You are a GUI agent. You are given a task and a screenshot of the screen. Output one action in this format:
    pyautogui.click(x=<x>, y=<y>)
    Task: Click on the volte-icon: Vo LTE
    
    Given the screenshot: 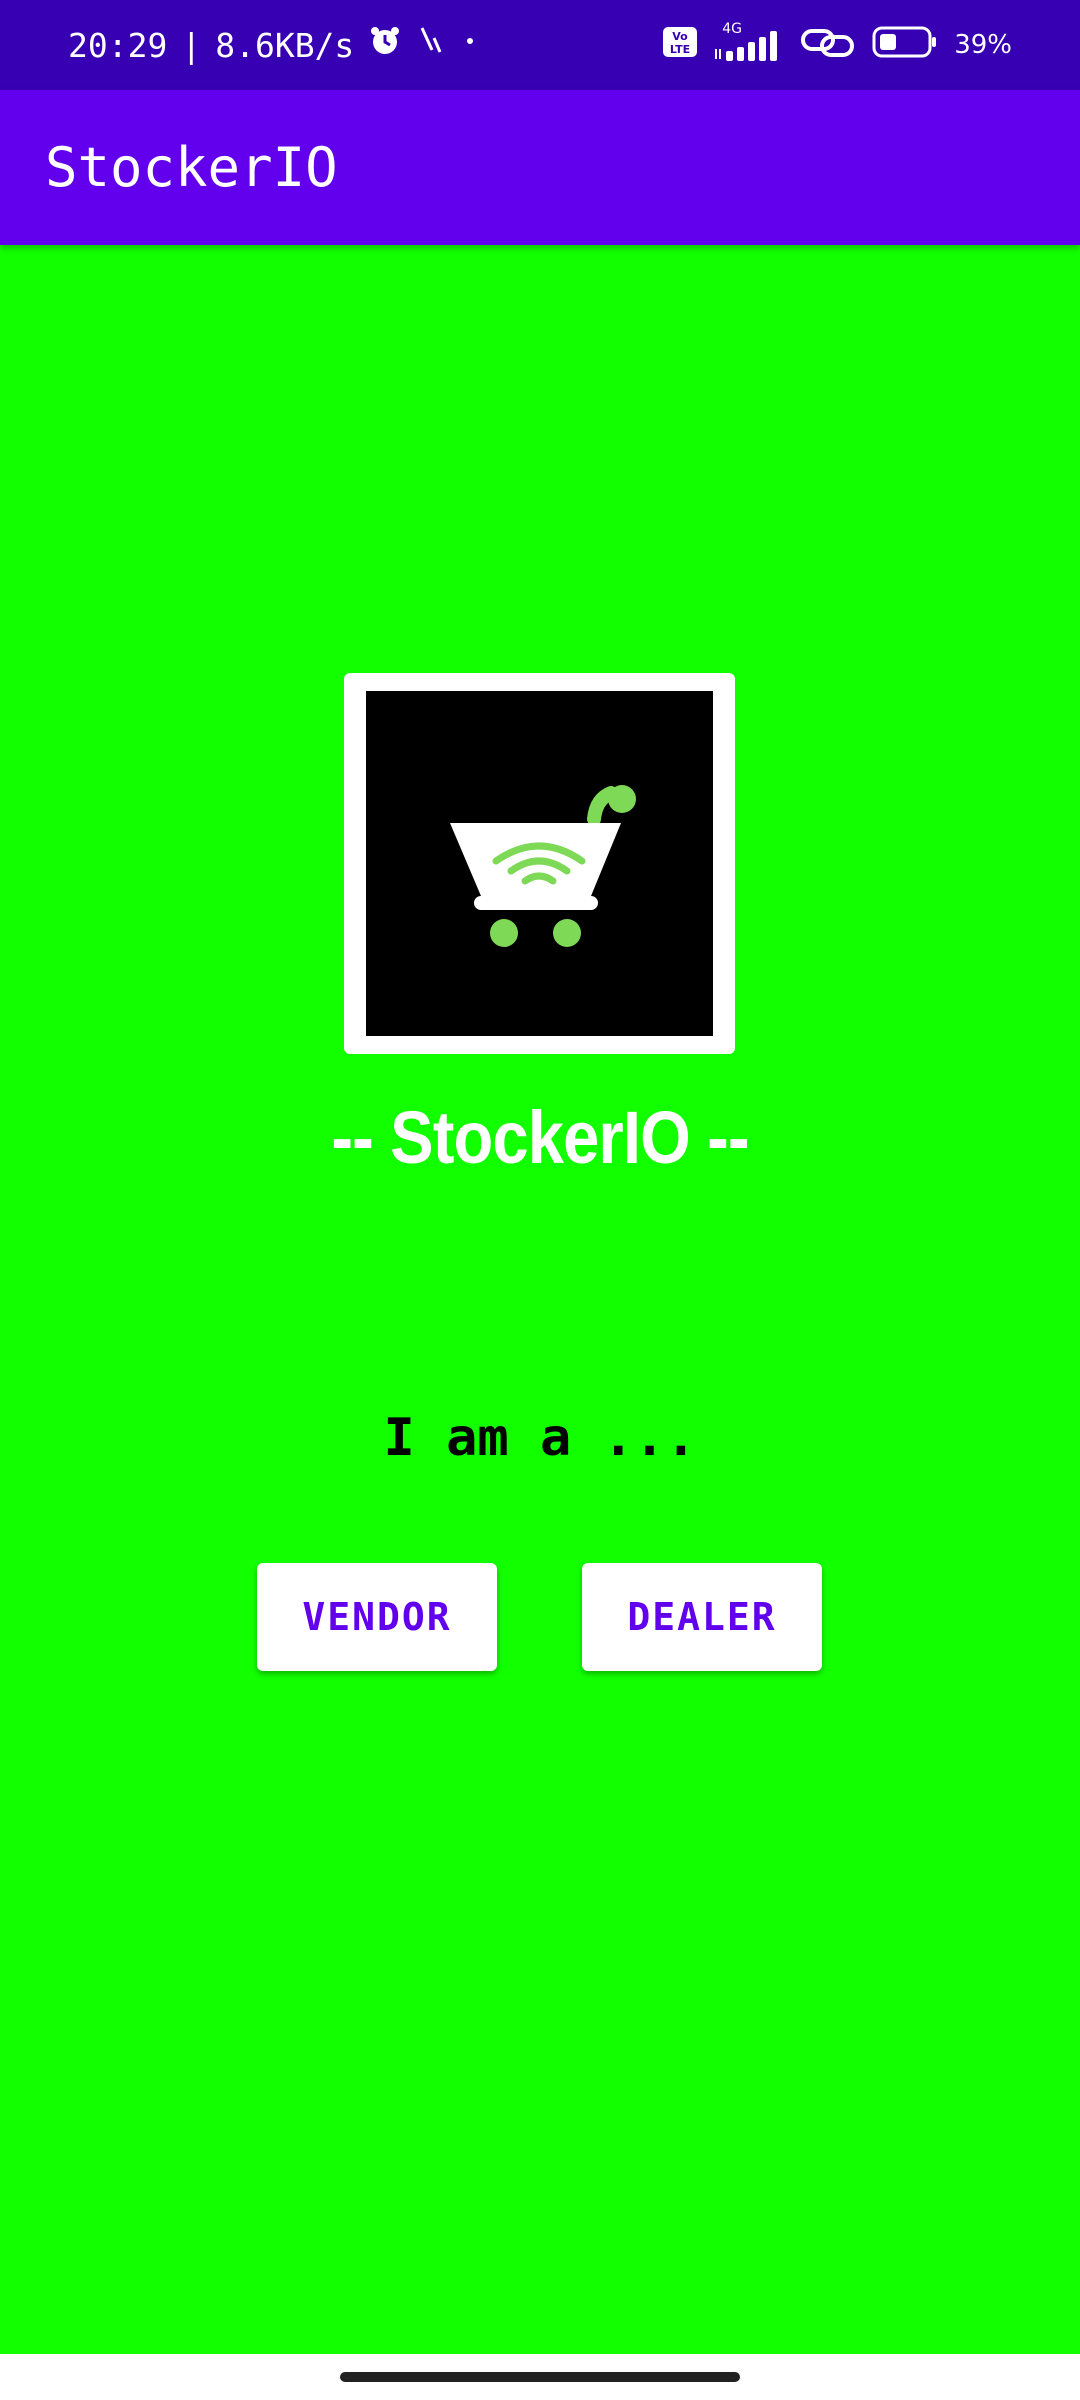 What is the action you would take?
    pyautogui.click(x=680, y=45)
    